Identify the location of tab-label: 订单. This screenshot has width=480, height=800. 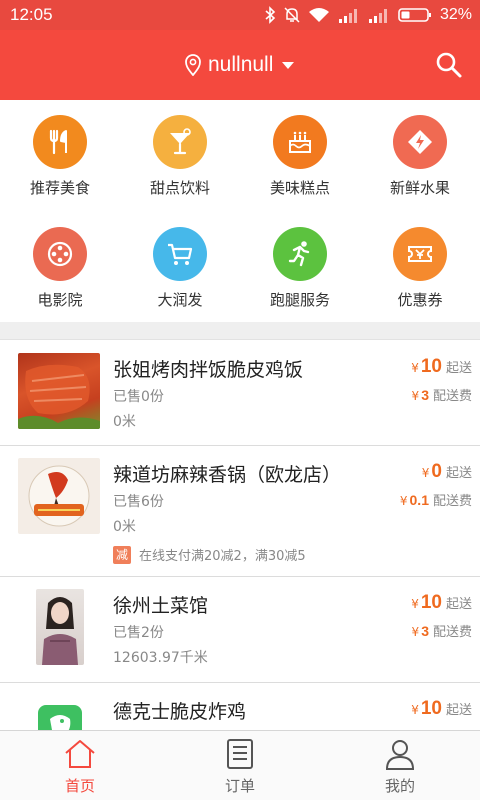
(239, 786).